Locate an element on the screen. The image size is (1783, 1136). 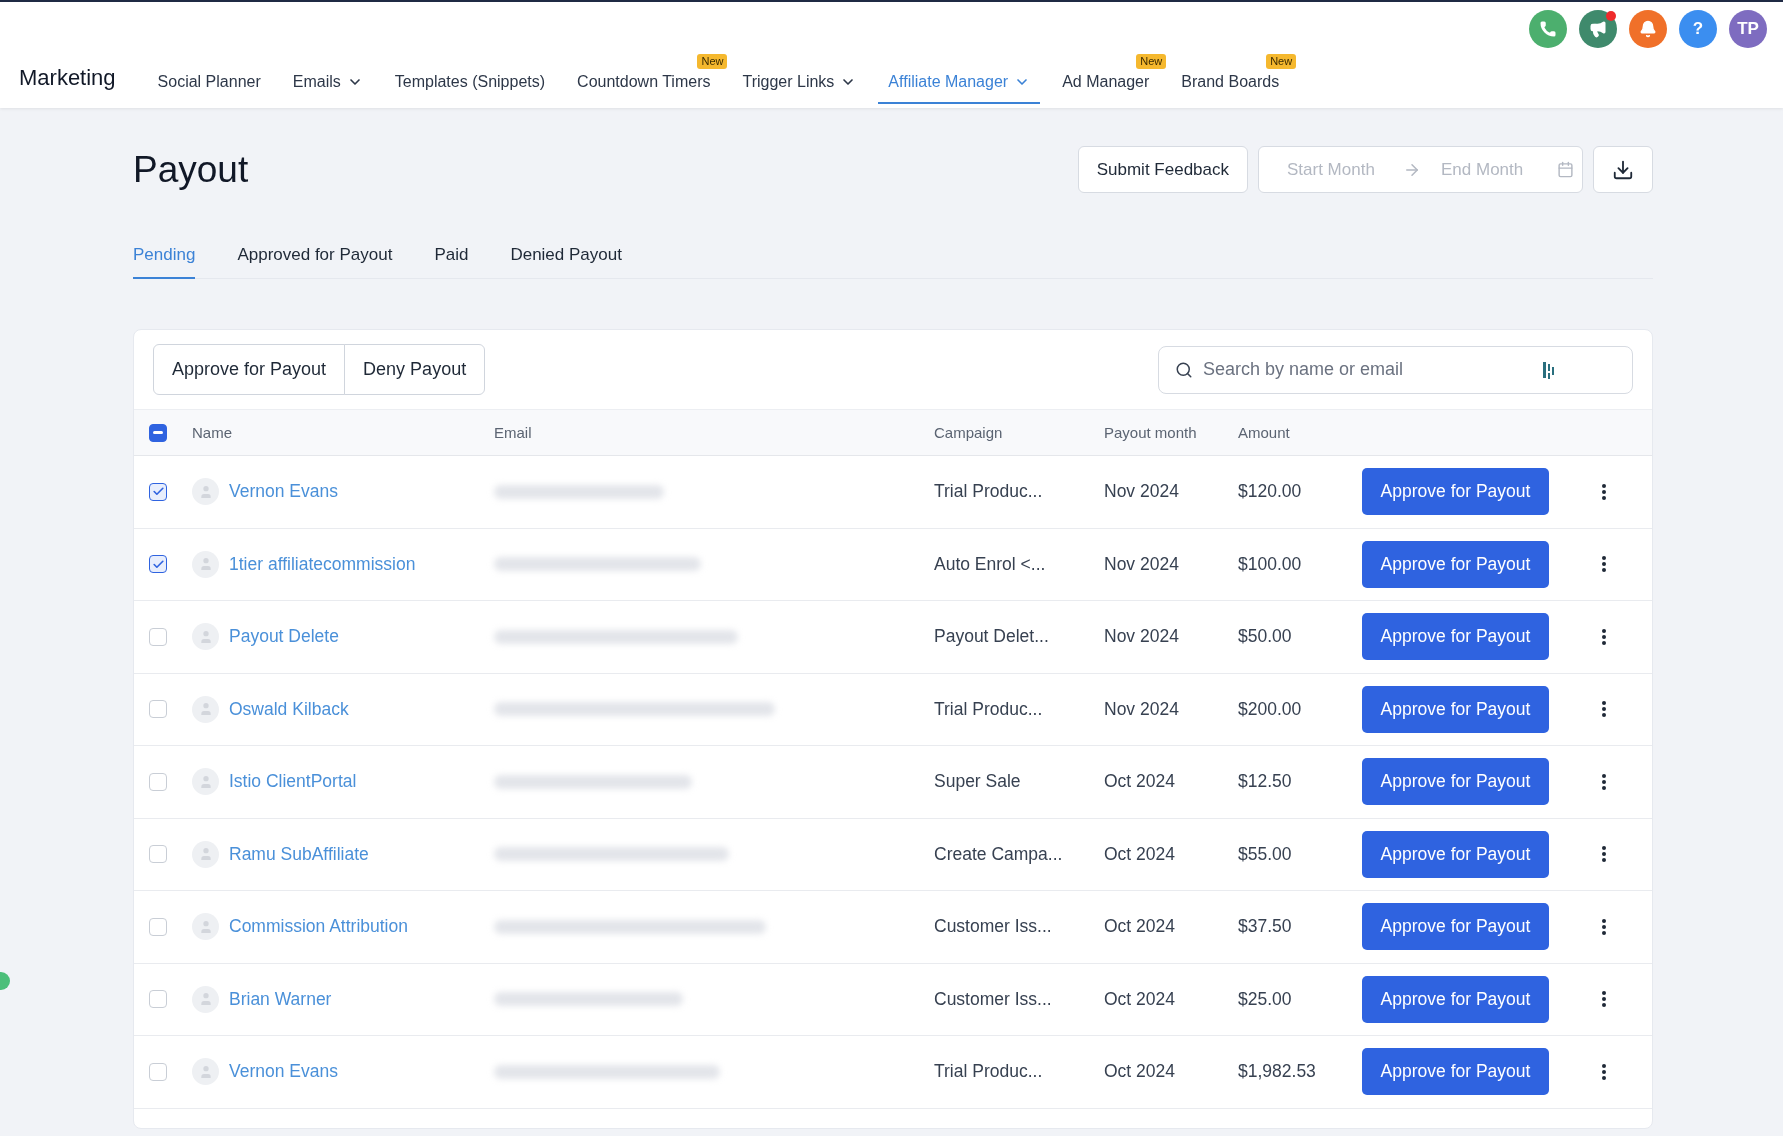
page-title: Payout is located at coordinates (191, 169).